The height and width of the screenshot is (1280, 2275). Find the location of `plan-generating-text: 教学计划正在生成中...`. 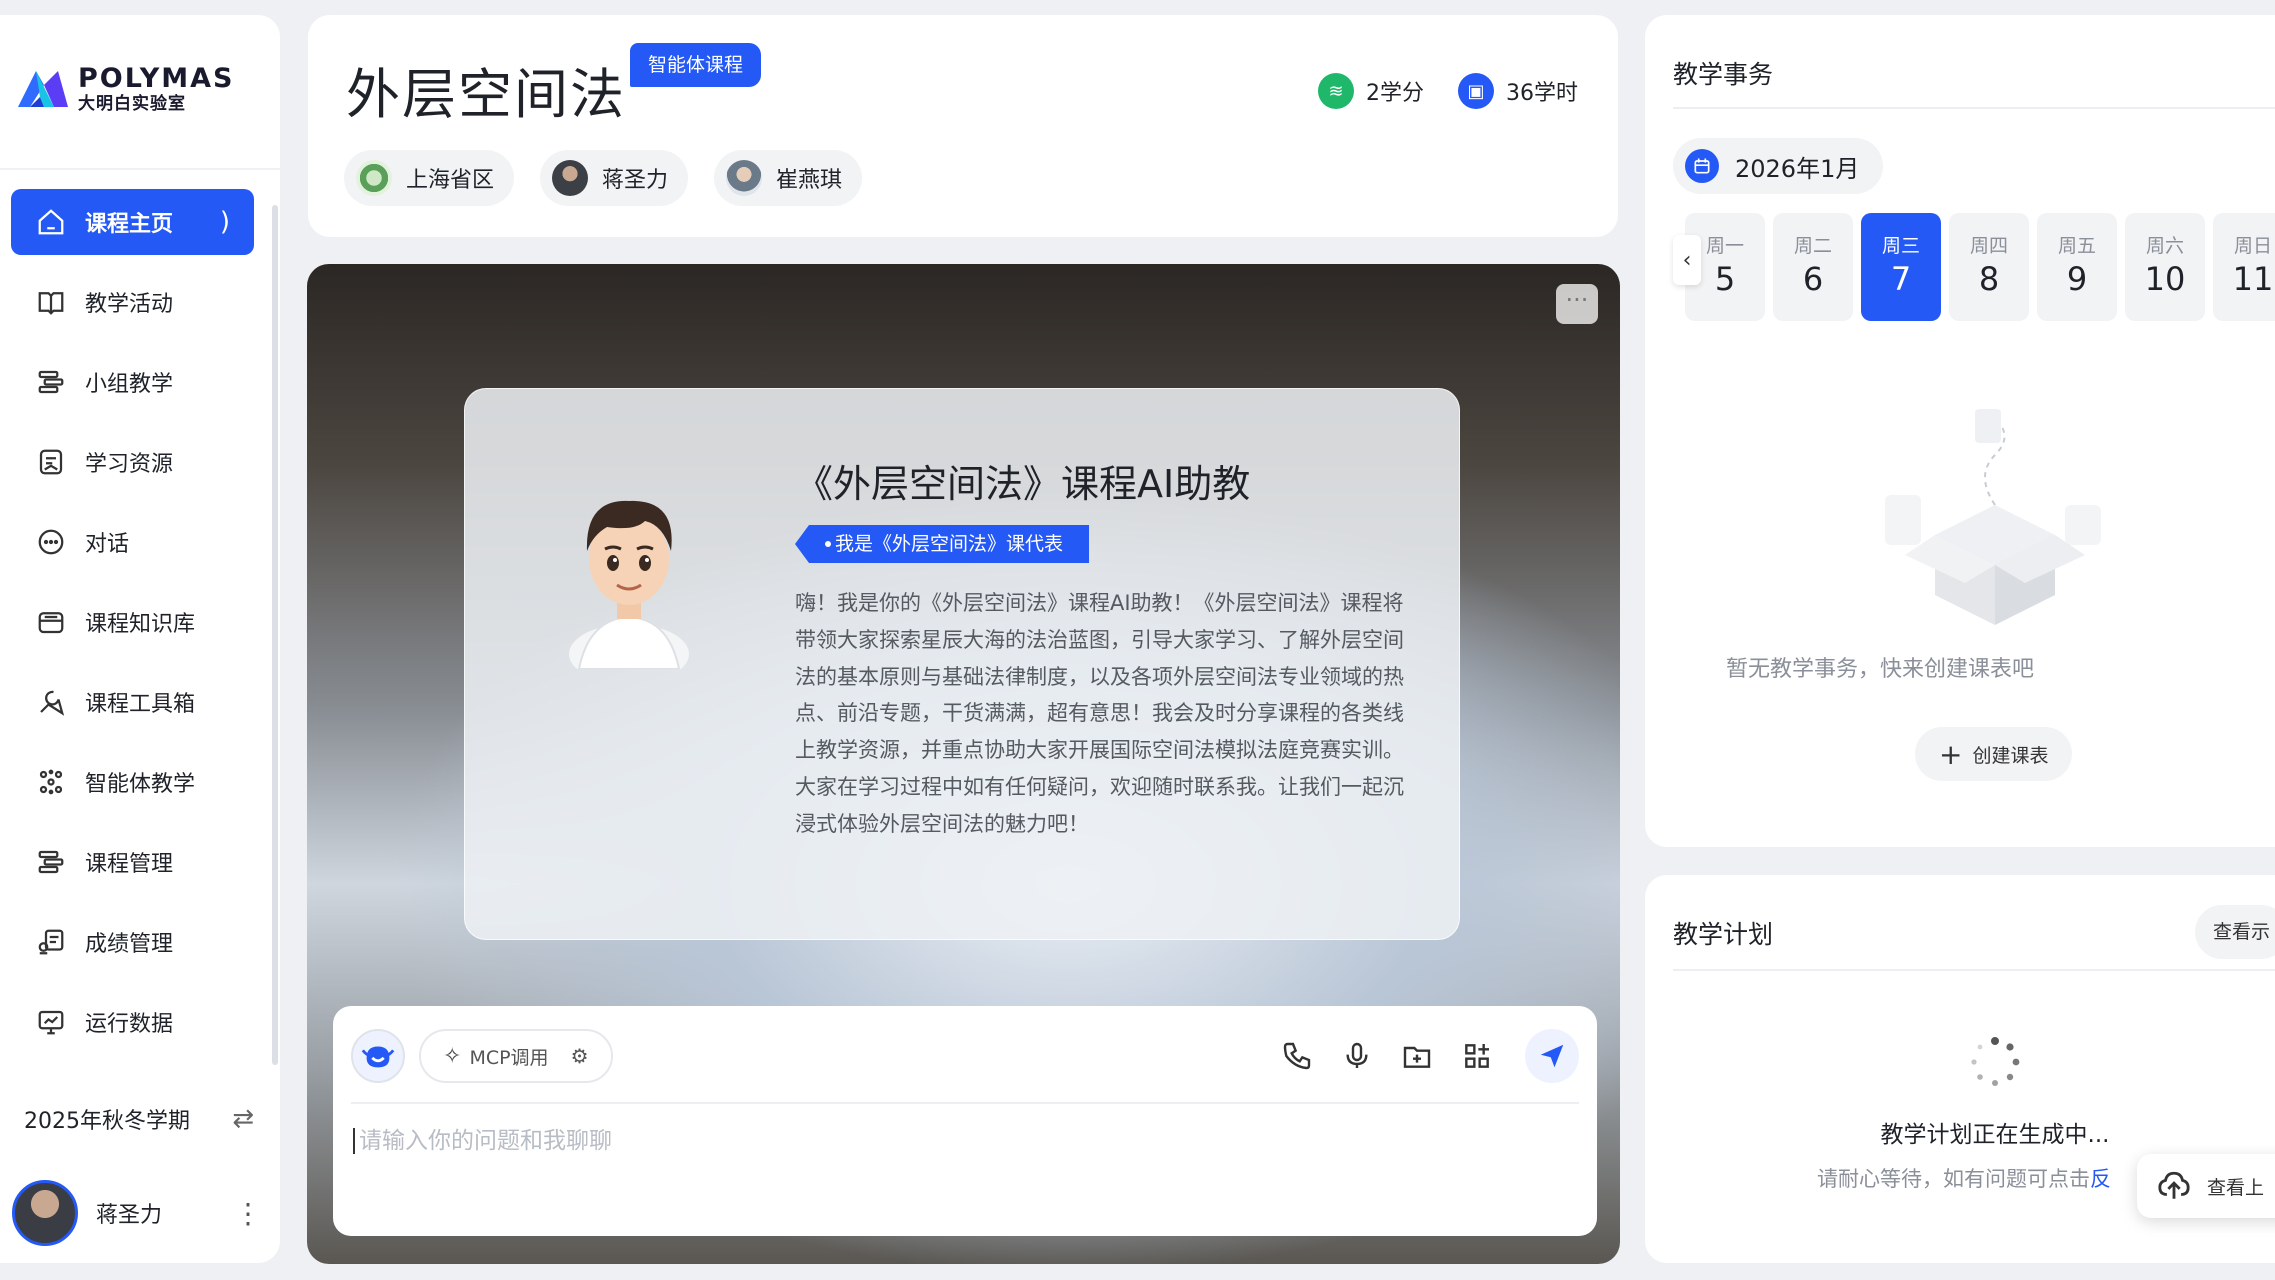

plan-generating-text: 教学计划正在生成中... is located at coordinates (1995, 1135).